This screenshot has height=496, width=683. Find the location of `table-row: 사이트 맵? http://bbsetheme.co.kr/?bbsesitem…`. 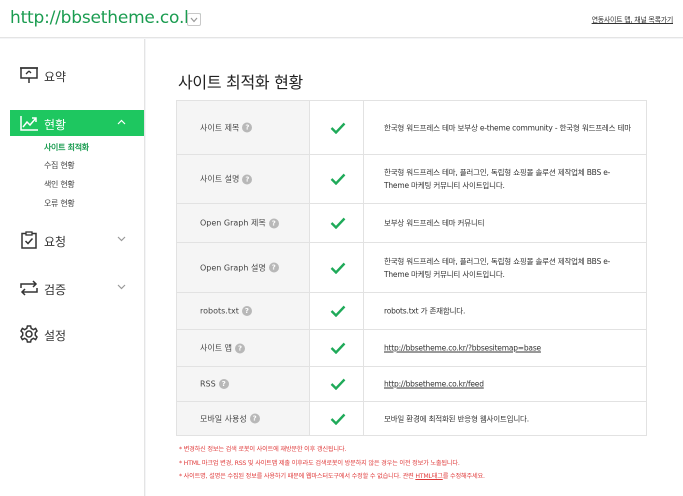

table-row: 사이트 맵? http://bbsetheme.co.kr/?bbsesitem… is located at coordinates (411, 348).